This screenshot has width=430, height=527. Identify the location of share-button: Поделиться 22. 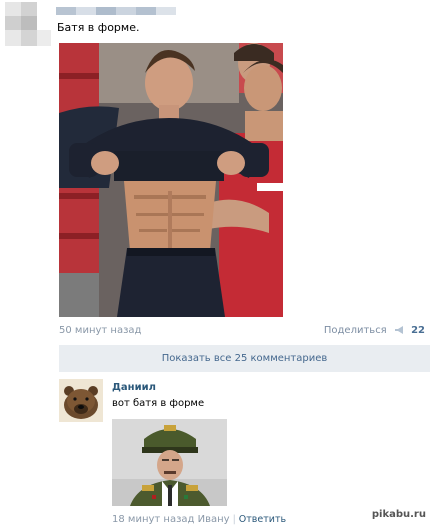
(374, 330).